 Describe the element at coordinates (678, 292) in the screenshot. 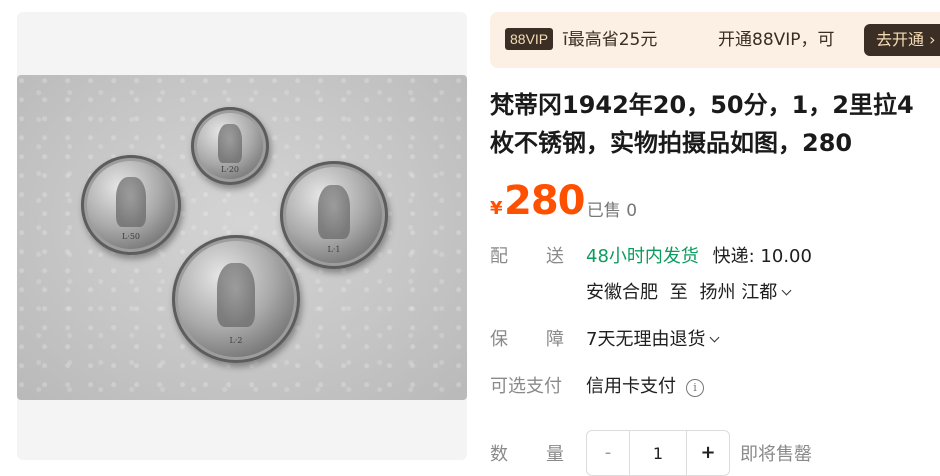

I see `ship-to-word: 至` at that location.